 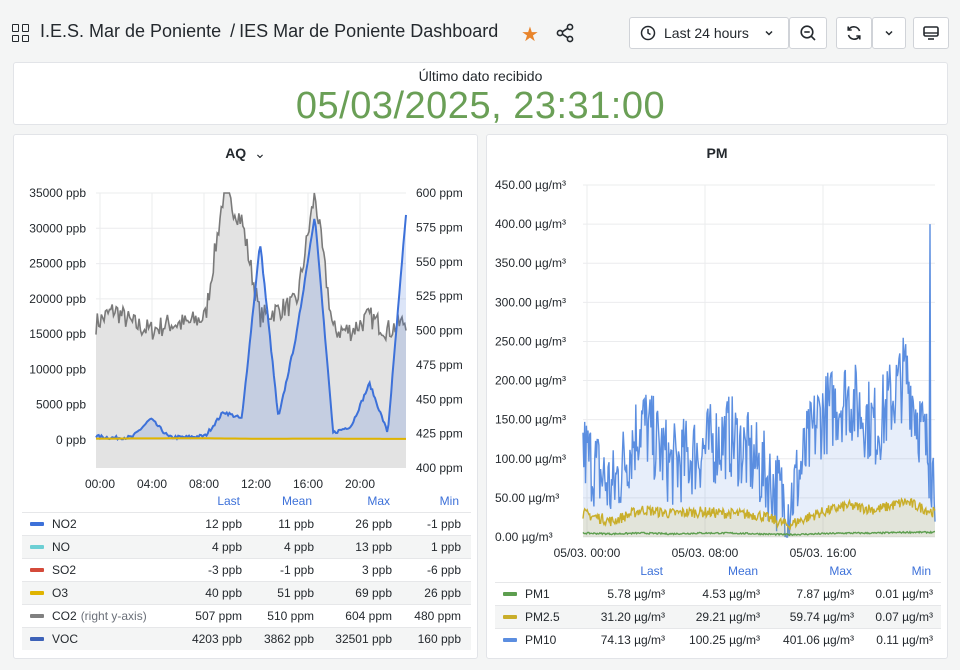 I want to click on refresh-button, so click(x=854, y=33).